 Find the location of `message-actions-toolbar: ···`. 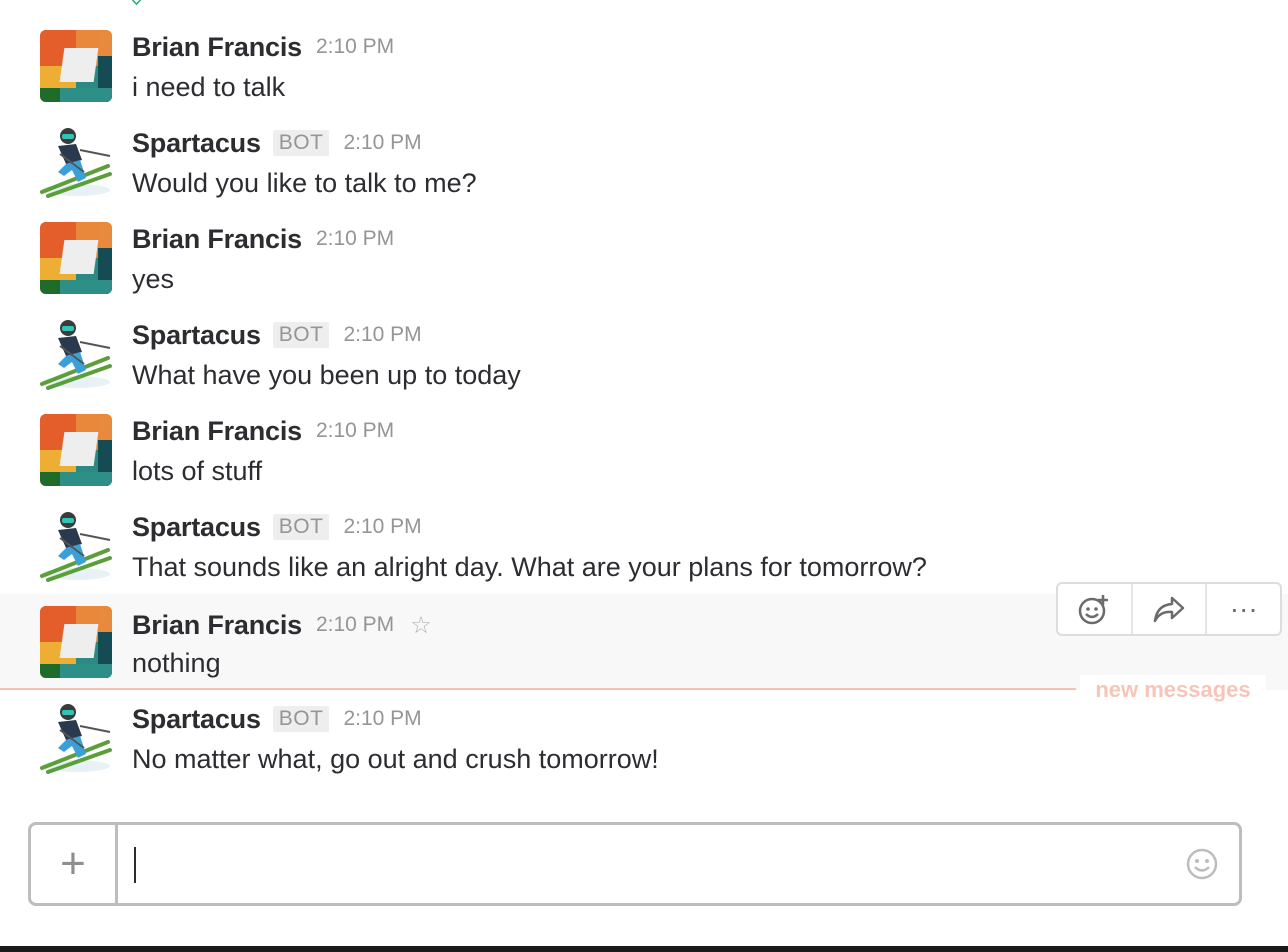

message-actions-toolbar: ··· is located at coordinates (1169, 609).